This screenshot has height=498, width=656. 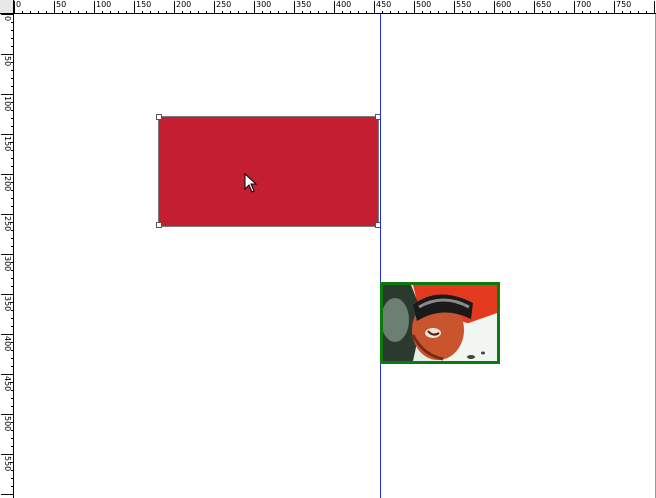 I want to click on ruler-label: 750, so click(x=624, y=4).